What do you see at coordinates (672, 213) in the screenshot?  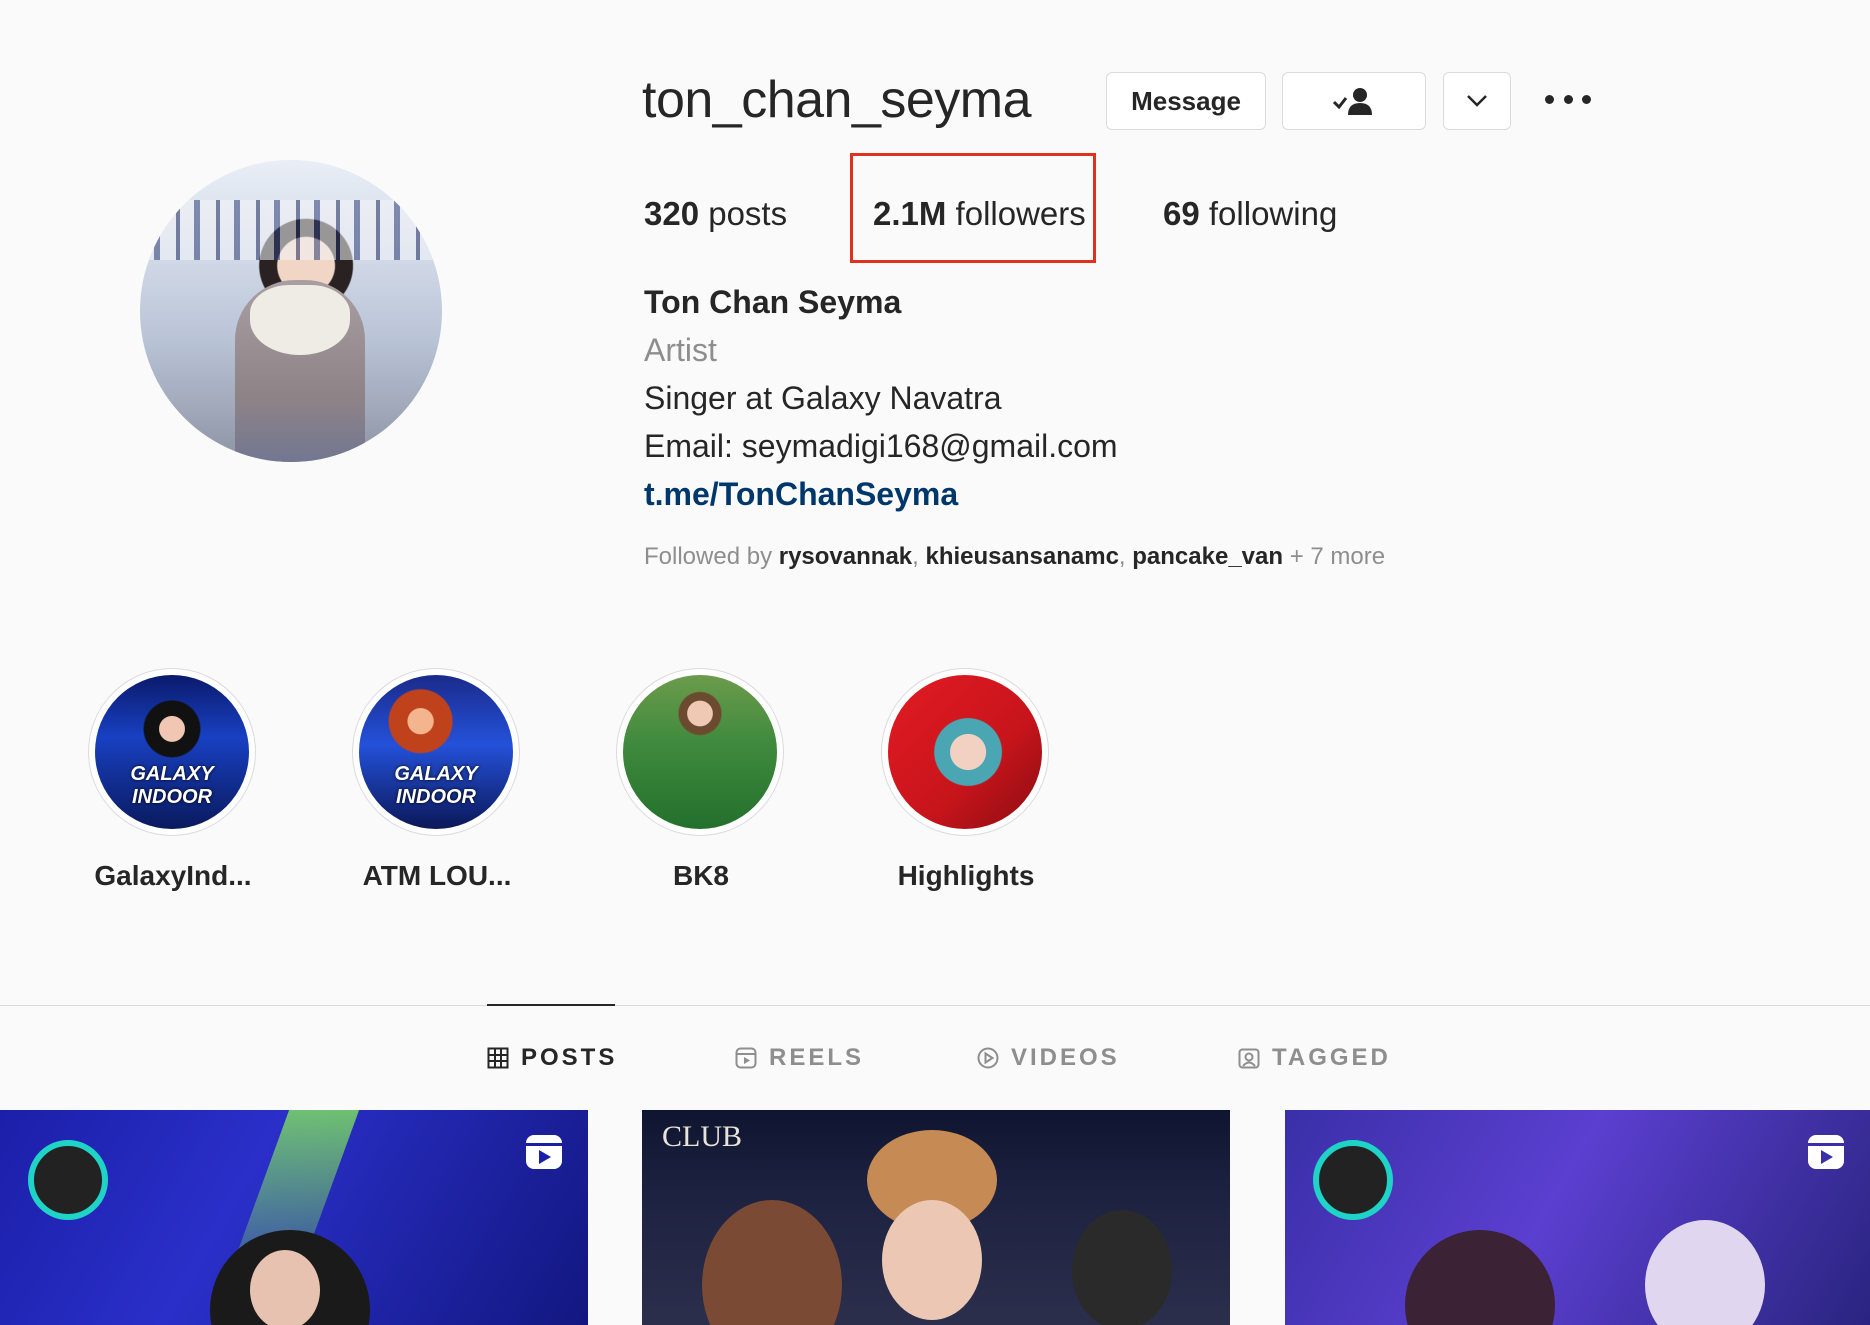 I see `posts-number: 320` at bounding box center [672, 213].